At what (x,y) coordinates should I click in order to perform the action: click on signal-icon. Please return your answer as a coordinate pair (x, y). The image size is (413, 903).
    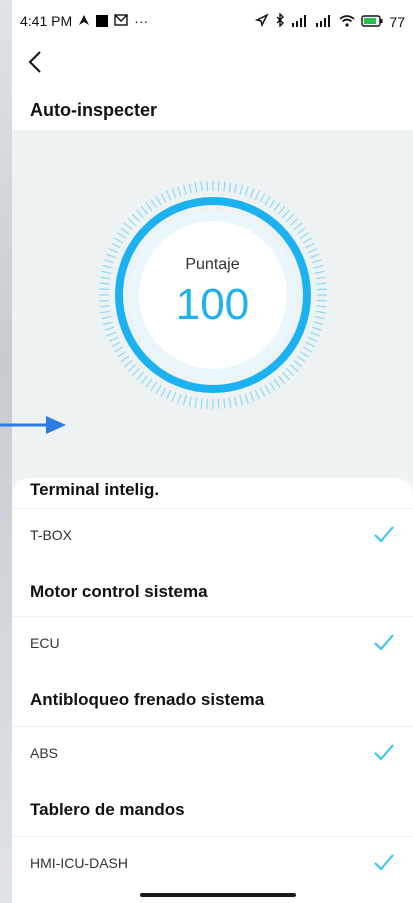
    Looking at the image, I should click on (300, 22).